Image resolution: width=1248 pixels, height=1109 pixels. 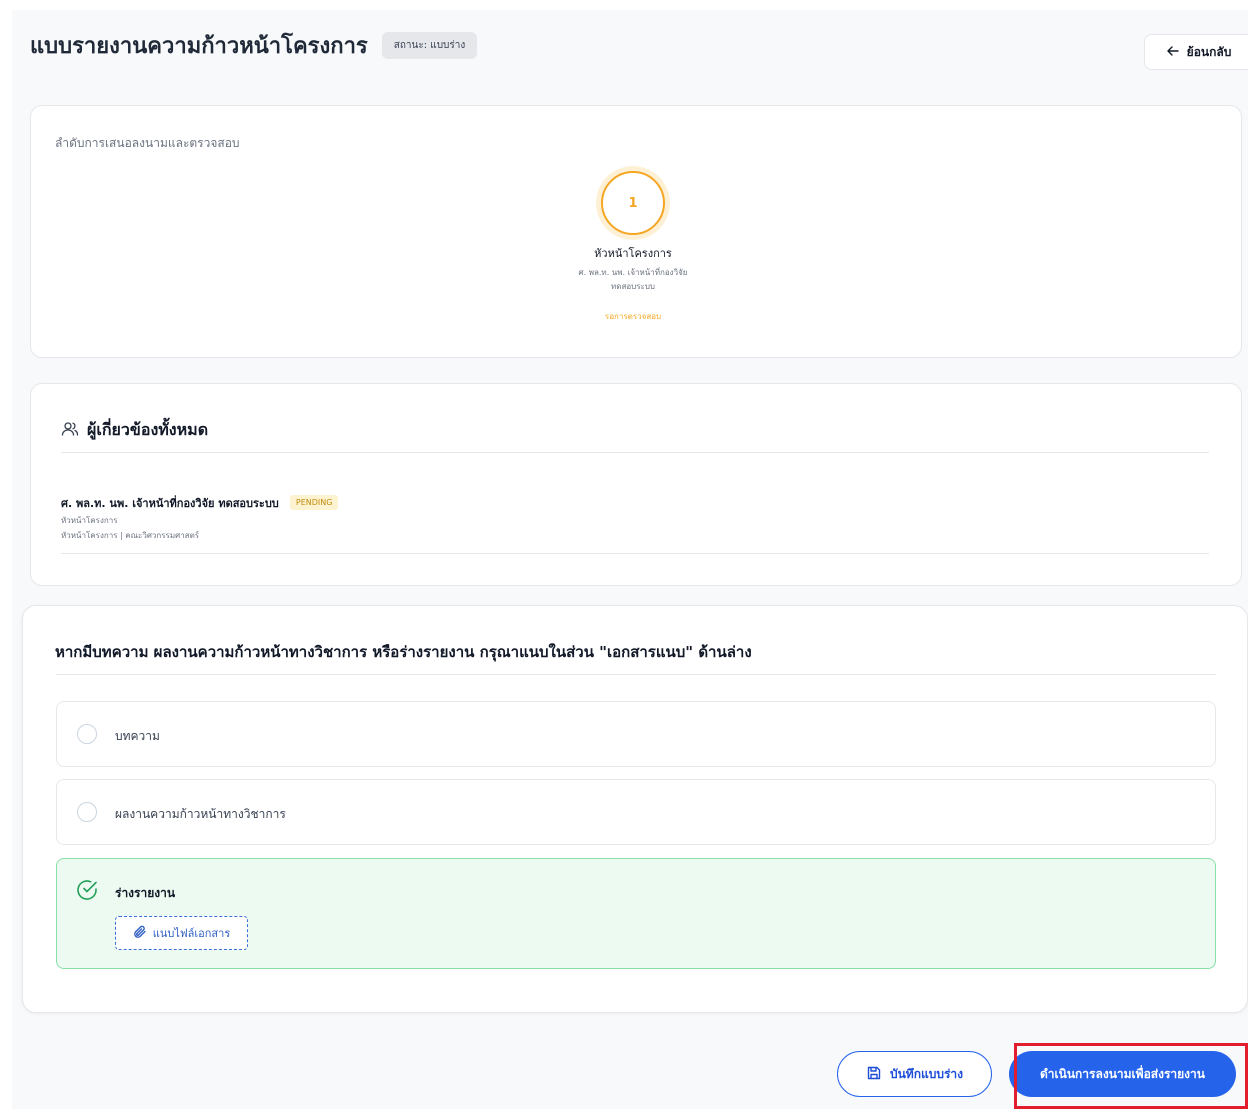 What do you see at coordinates (130, 535) in the screenshot?
I see `stakeholder-department: หัวหน้าโครงการ | คณะวิศวกรรมศาสตร์` at bounding box center [130, 535].